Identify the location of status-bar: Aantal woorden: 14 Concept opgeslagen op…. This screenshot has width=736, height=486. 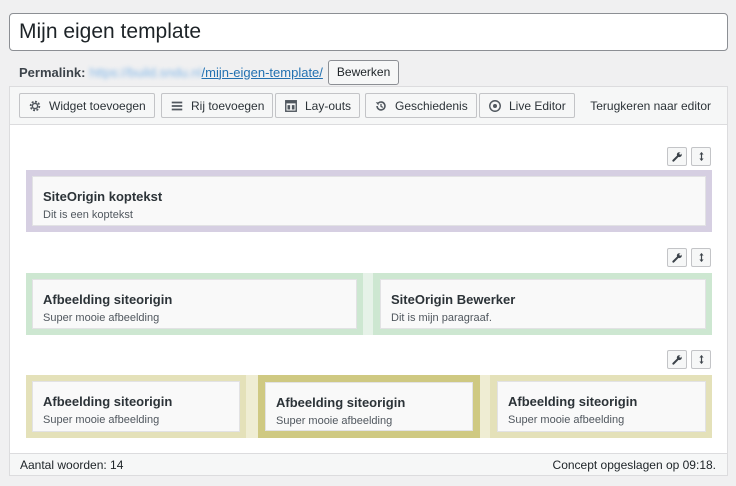
(368, 464).